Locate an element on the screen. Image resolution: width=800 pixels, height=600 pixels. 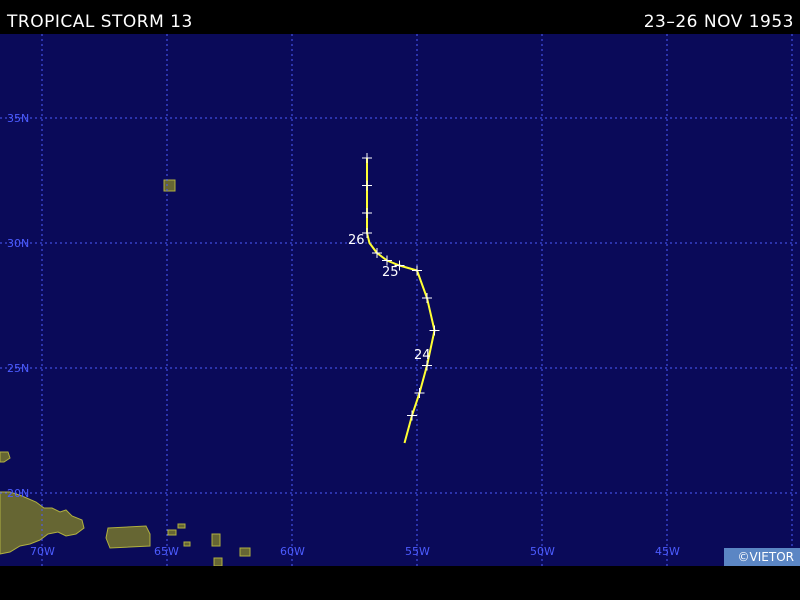
bermuda-land is located at coordinates (169, 185).